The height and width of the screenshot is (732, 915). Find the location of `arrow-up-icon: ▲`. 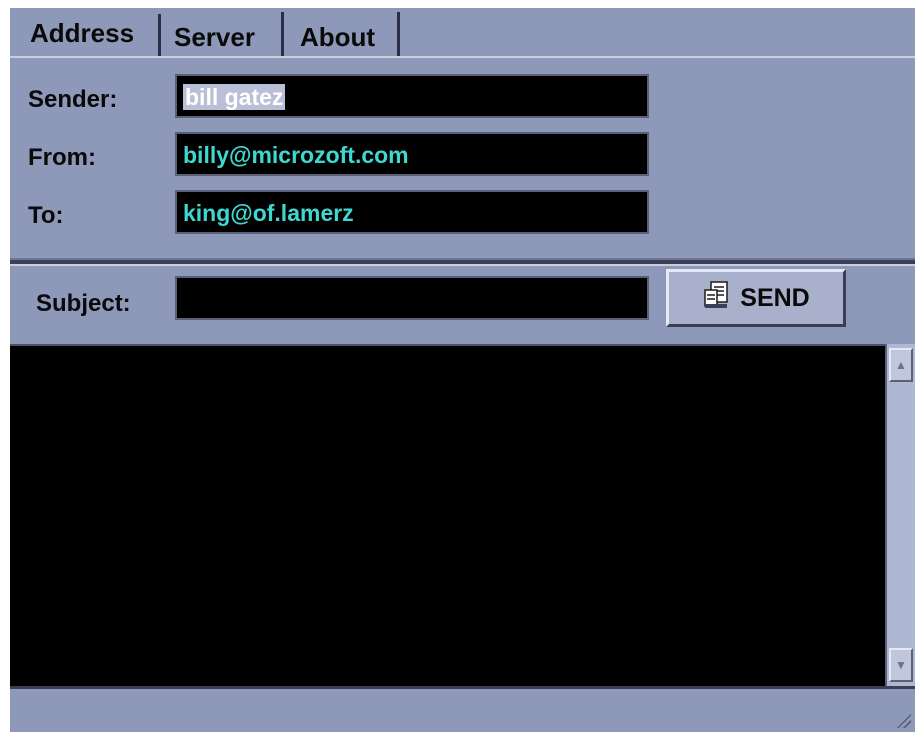

arrow-up-icon: ▲ is located at coordinates (901, 365).